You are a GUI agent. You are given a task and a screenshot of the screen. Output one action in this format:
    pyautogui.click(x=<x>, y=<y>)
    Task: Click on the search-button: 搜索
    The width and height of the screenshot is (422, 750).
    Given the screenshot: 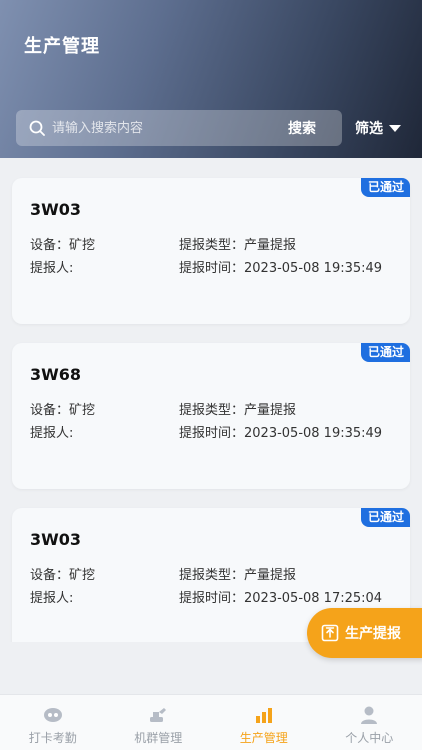 What is the action you would take?
    pyautogui.click(x=302, y=128)
    